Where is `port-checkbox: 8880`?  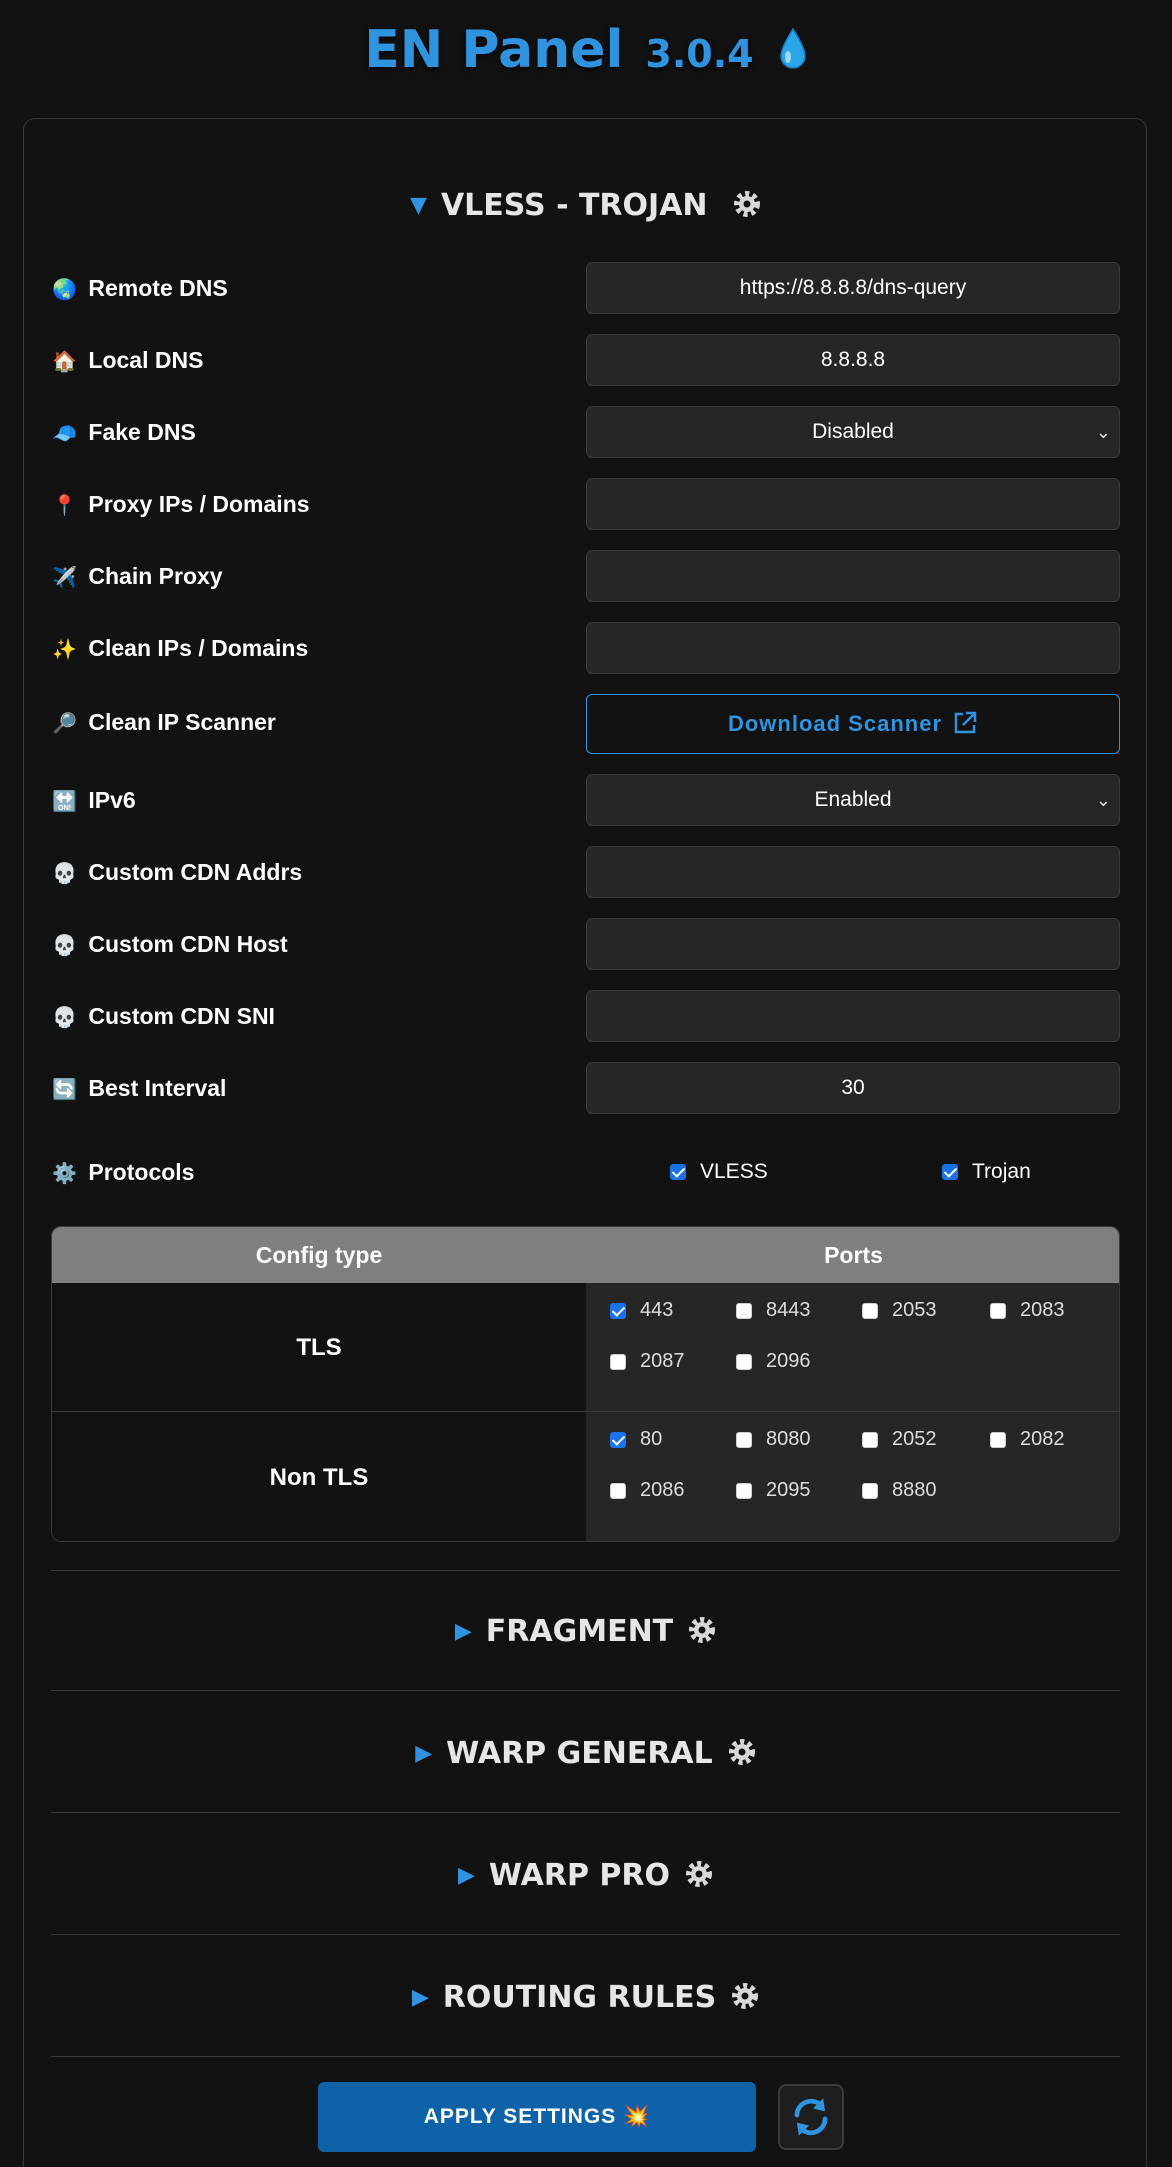 port-checkbox: 8880 is located at coordinates (899, 1490).